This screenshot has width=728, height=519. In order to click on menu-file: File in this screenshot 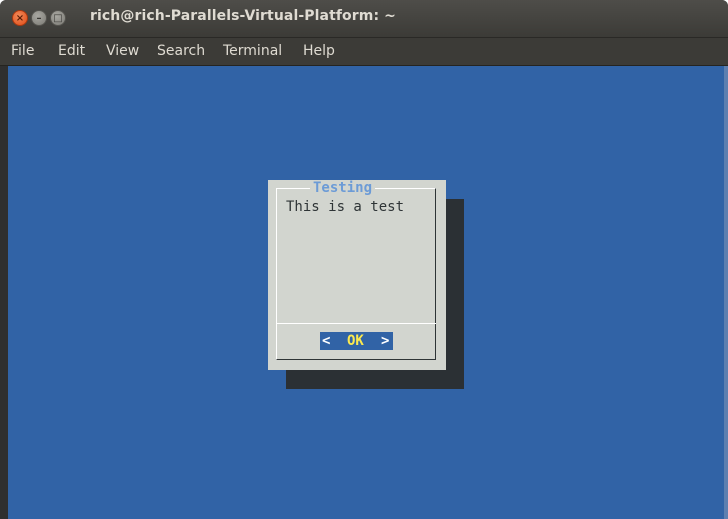, I will do `click(22, 51)`.